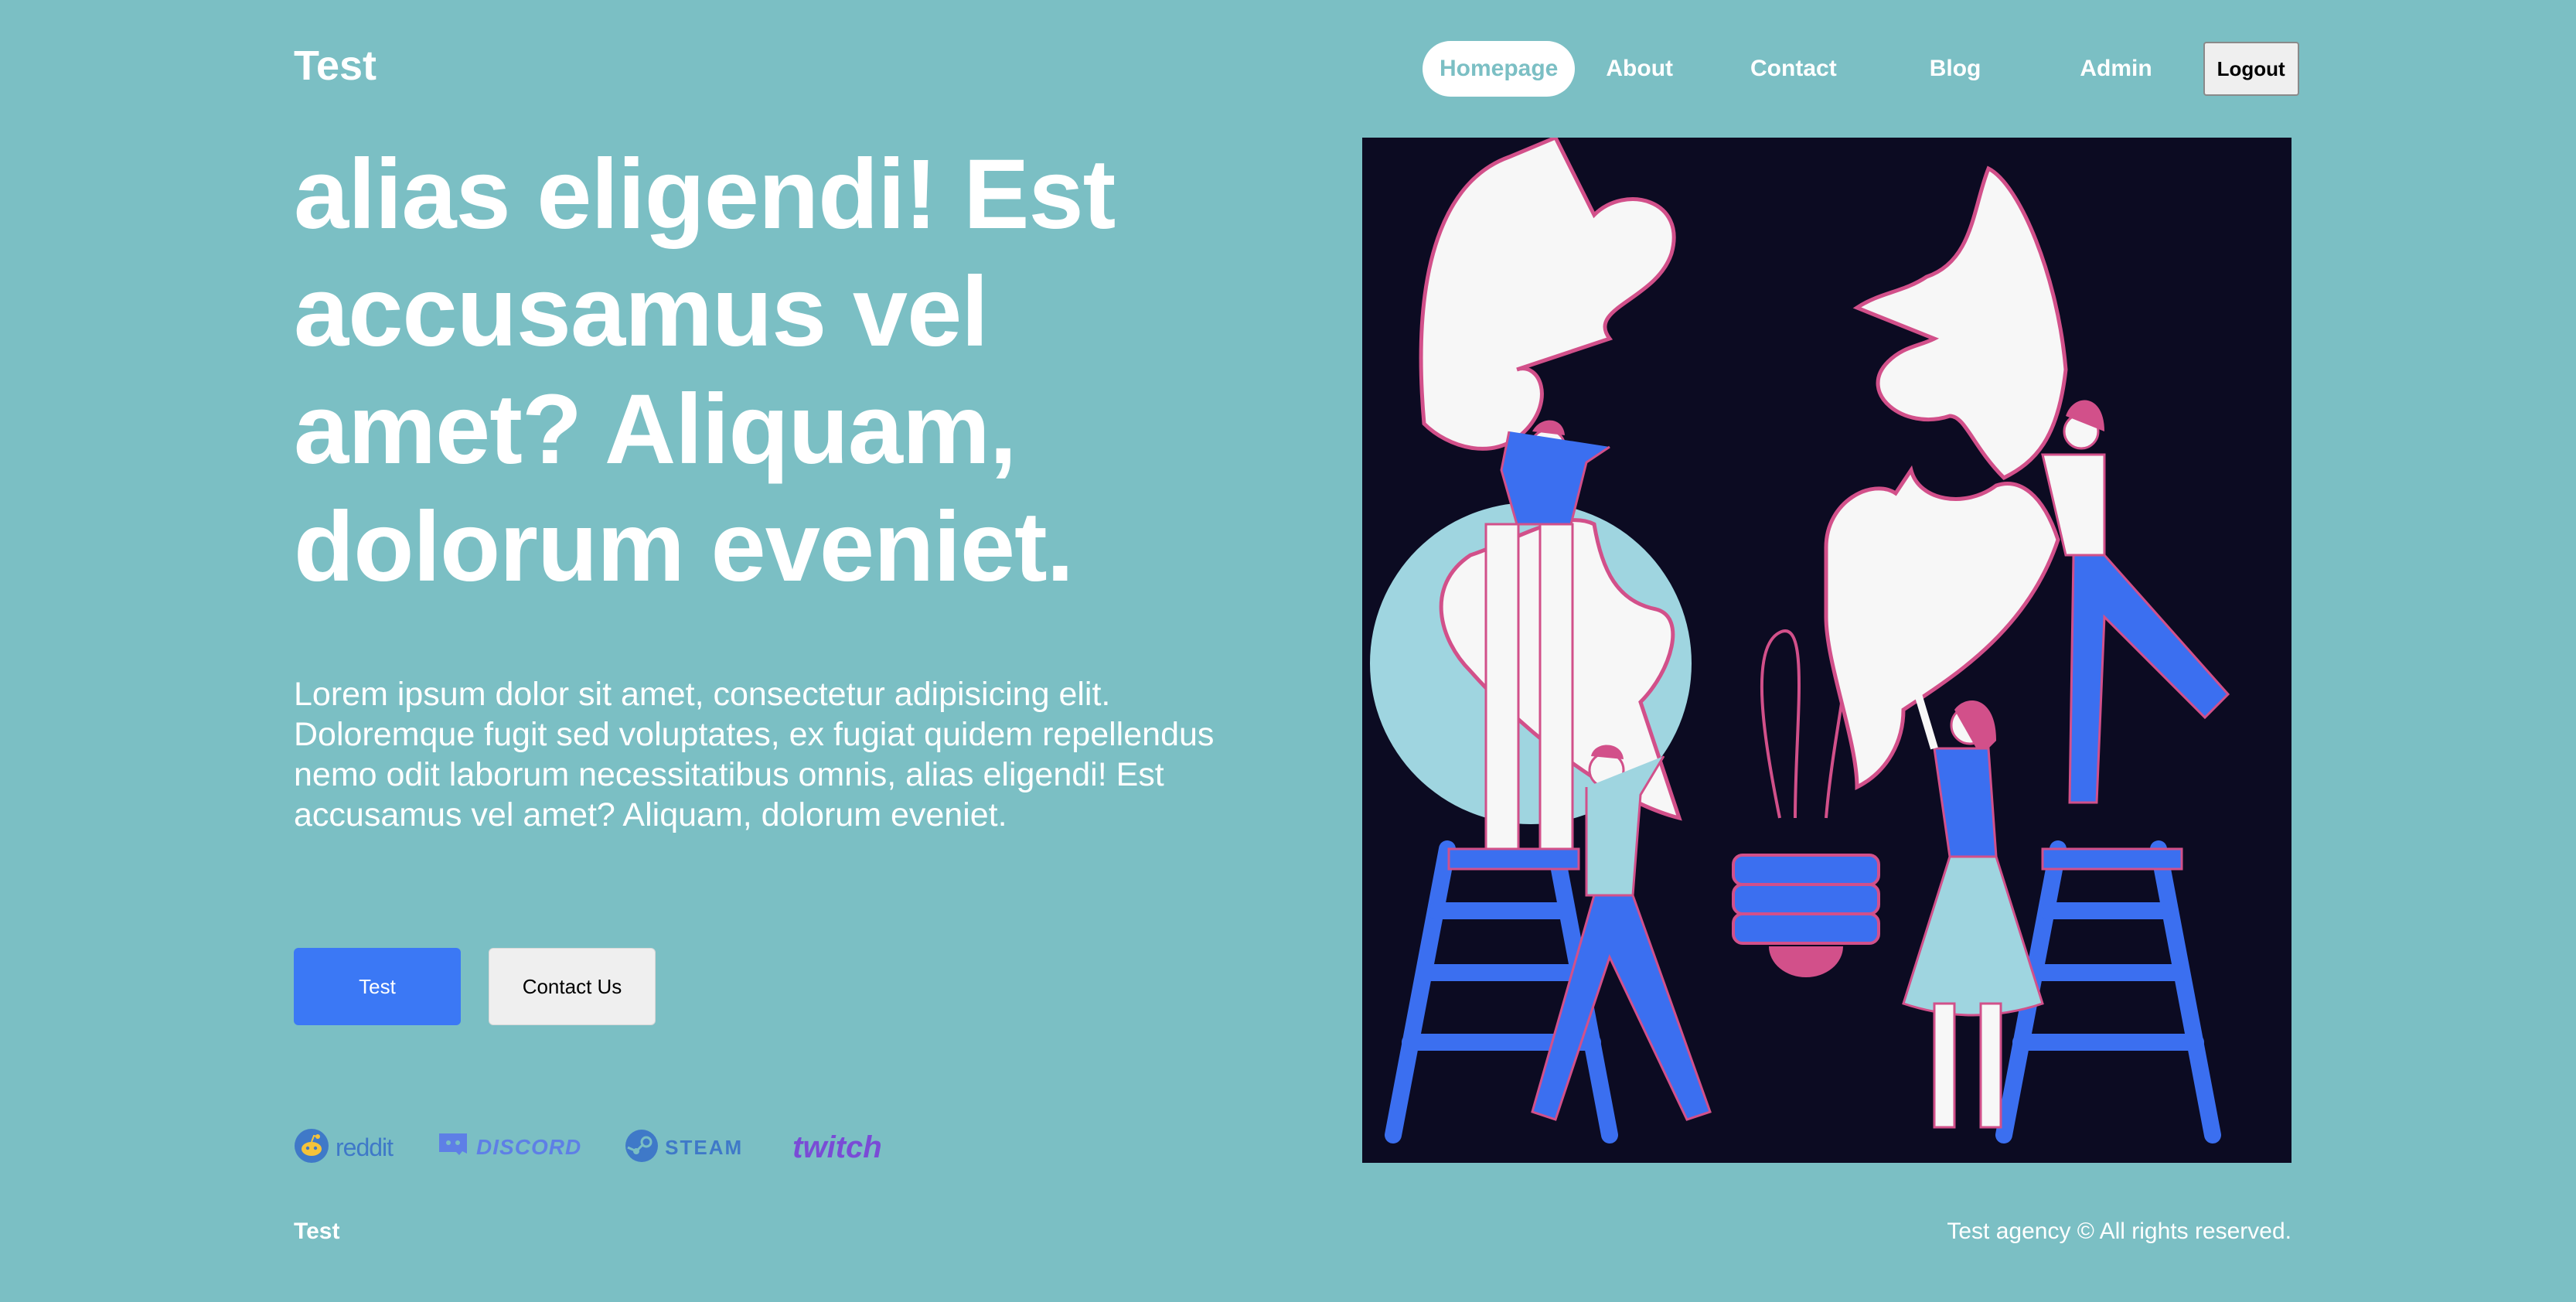 The width and height of the screenshot is (2576, 1302). I want to click on footer-brand: Test, so click(317, 1231).